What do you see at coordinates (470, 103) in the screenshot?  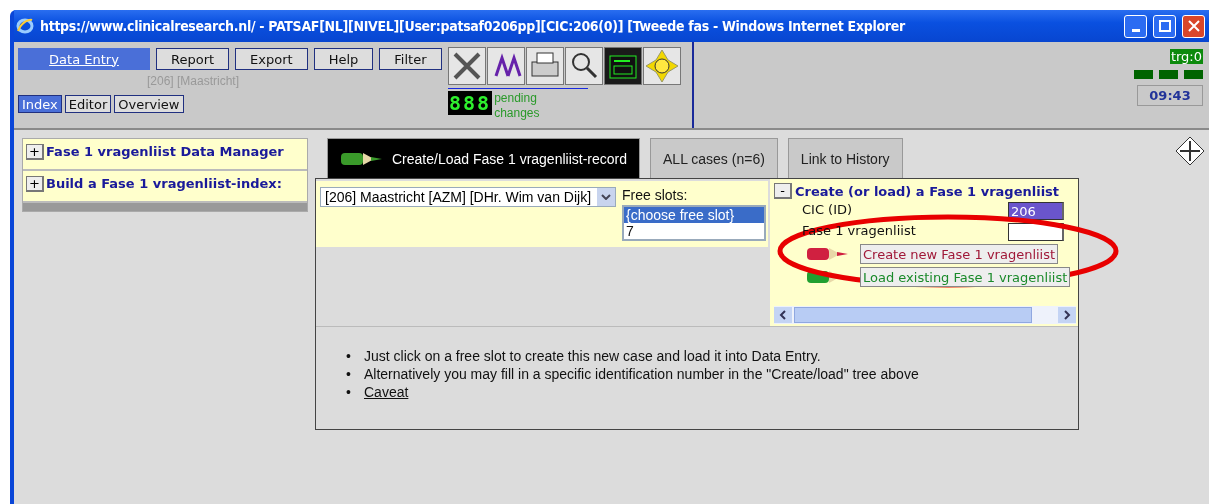 I see `counter-display: 888` at bounding box center [470, 103].